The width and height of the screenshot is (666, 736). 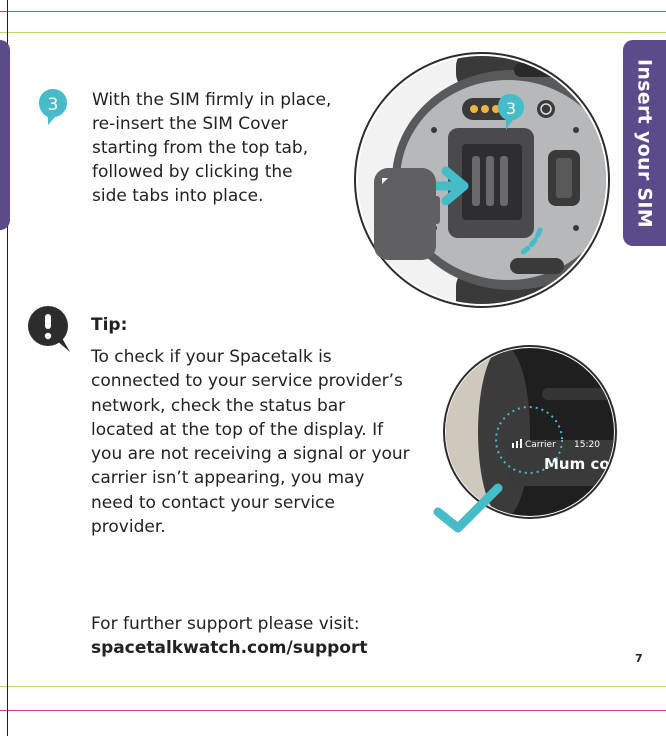 What do you see at coordinates (333, 11) in the screenshot?
I see `top-trim-line` at bounding box center [333, 11].